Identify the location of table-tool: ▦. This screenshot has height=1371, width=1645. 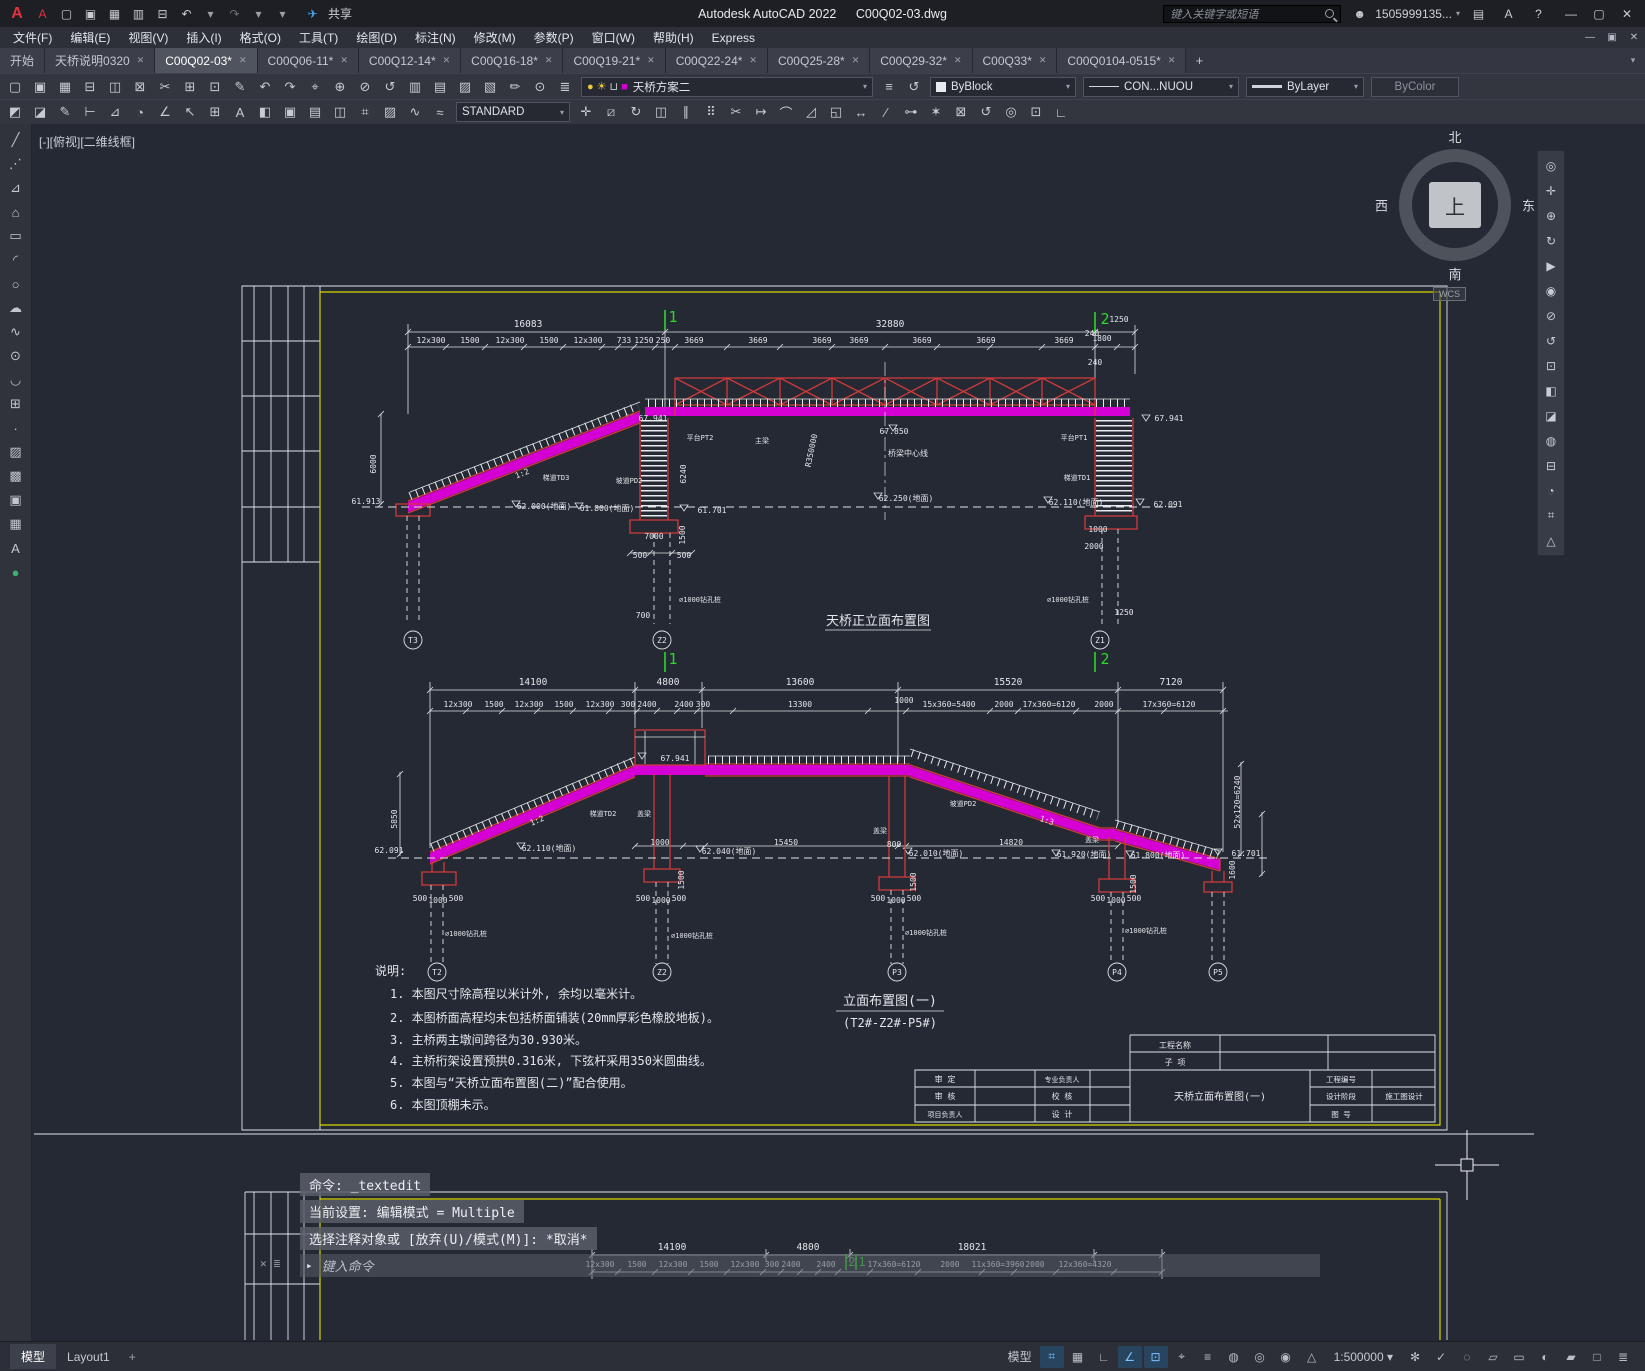
(16, 524).